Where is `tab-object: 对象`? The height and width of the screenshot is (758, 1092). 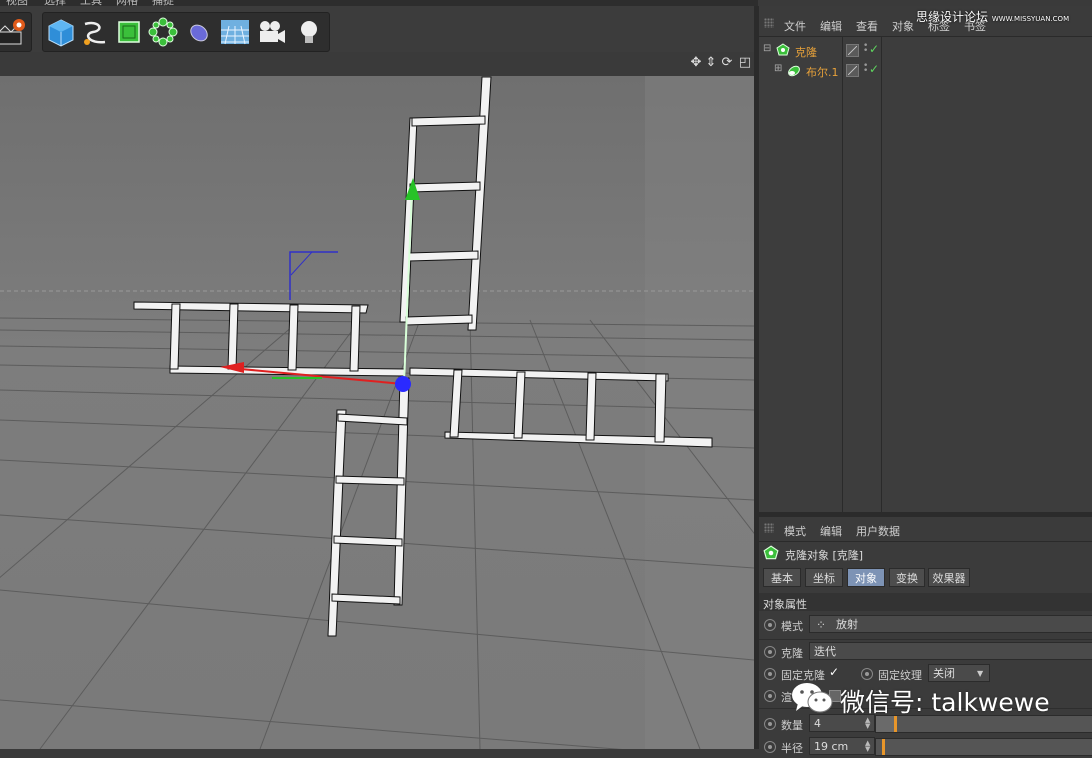
tab-object: 对象 is located at coordinates (866, 577).